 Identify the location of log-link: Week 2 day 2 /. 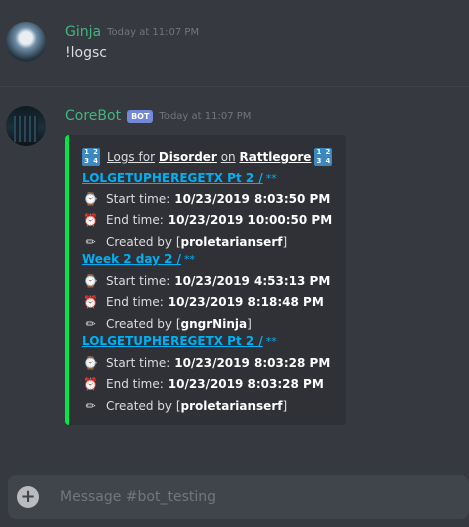
(131, 259).